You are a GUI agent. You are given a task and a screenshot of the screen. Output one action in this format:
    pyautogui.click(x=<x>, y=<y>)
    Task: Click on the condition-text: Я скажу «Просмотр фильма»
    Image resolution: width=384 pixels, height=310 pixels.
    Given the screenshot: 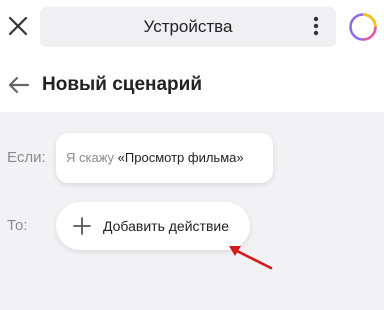 What is the action you would take?
    pyautogui.click(x=155, y=158)
    